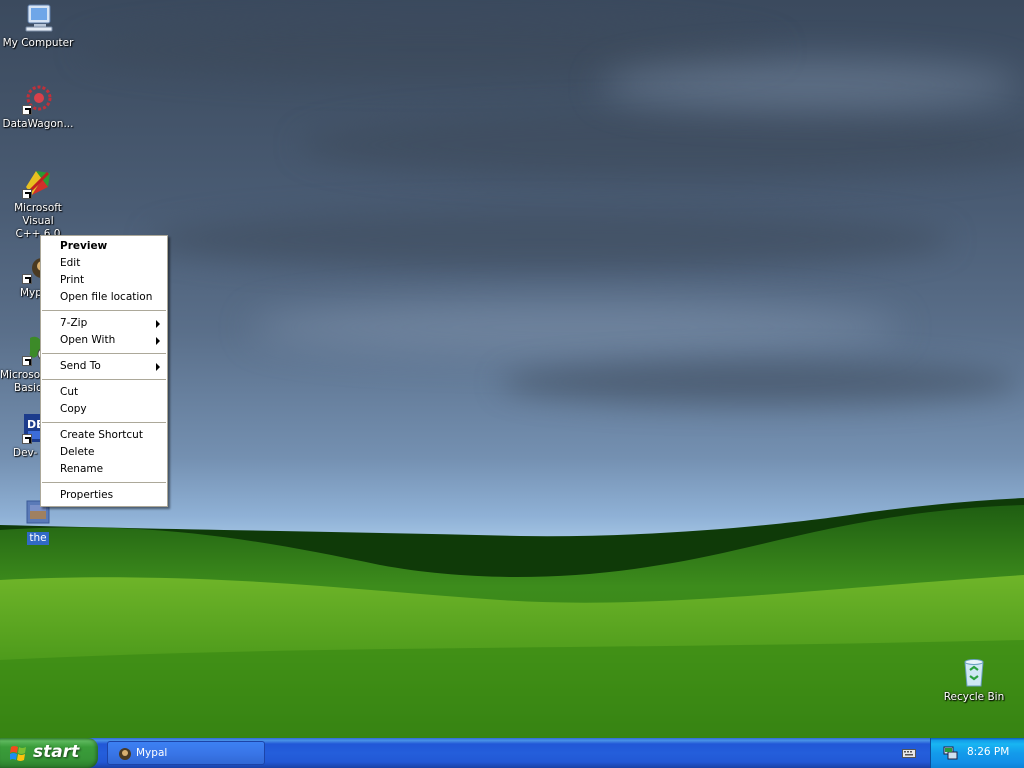 This screenshot has width=1024, height=768. I want to click on taskbar: start Mypal 8:26 PM, so click(512, 753).